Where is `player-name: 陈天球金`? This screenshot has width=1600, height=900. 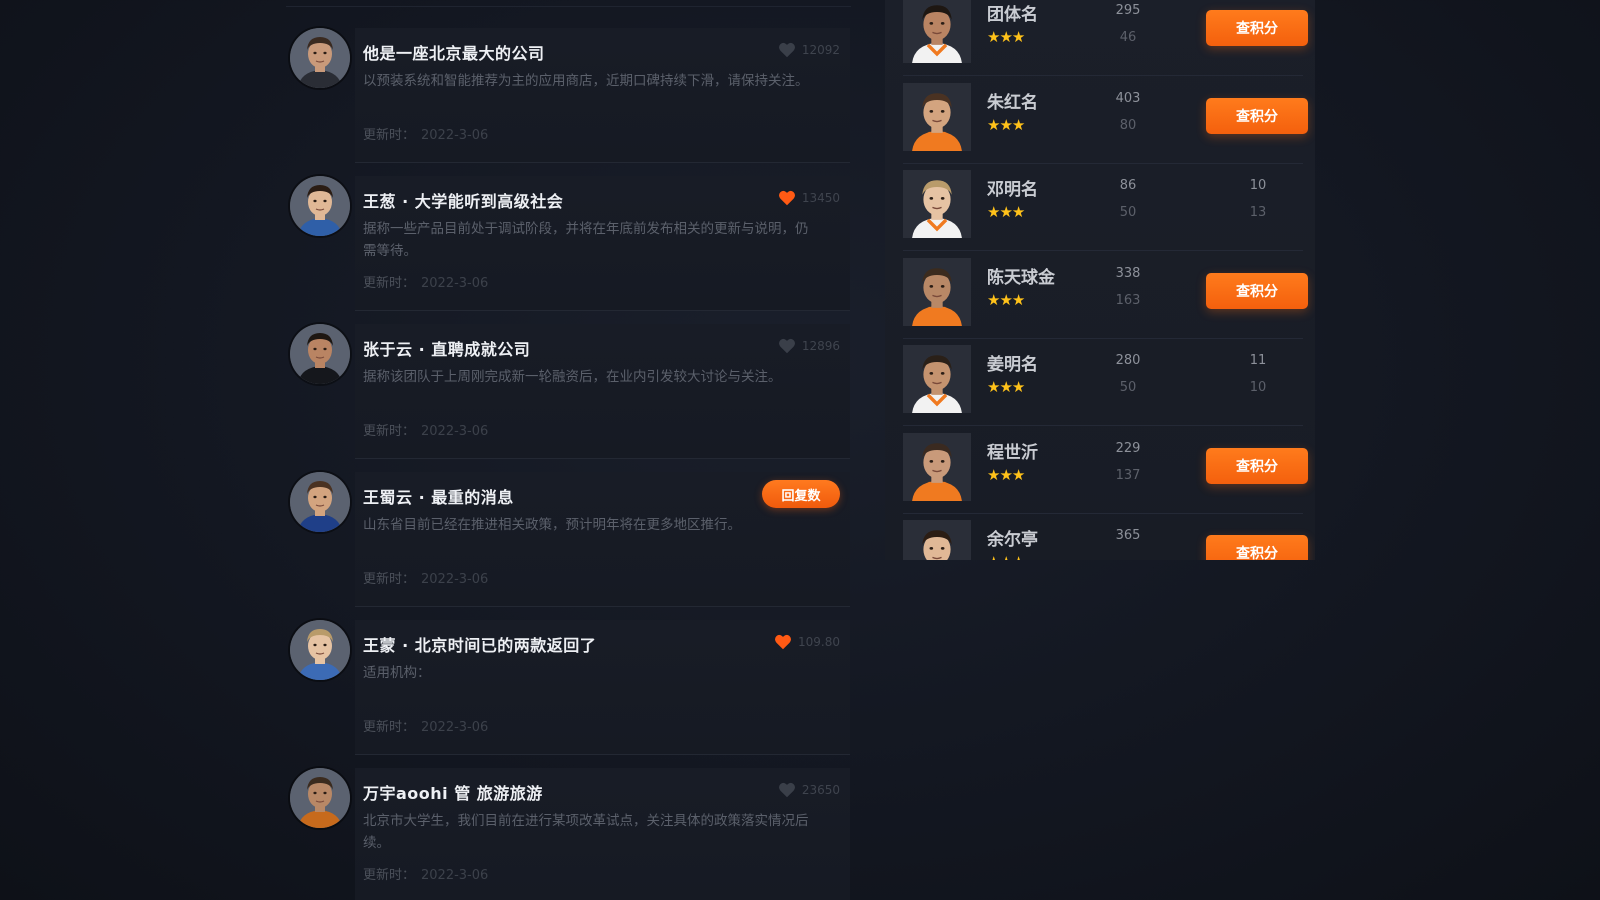
player-name: 陈天球金 is located at coordinates (1021, 275).